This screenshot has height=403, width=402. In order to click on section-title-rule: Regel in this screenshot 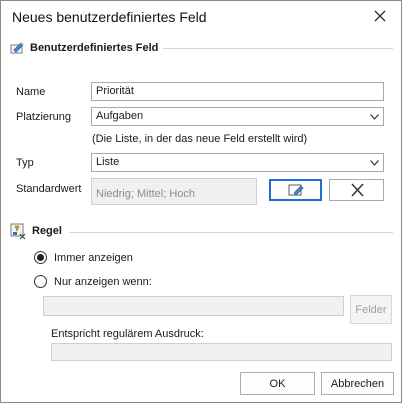, I will do `click(47, 231)`.